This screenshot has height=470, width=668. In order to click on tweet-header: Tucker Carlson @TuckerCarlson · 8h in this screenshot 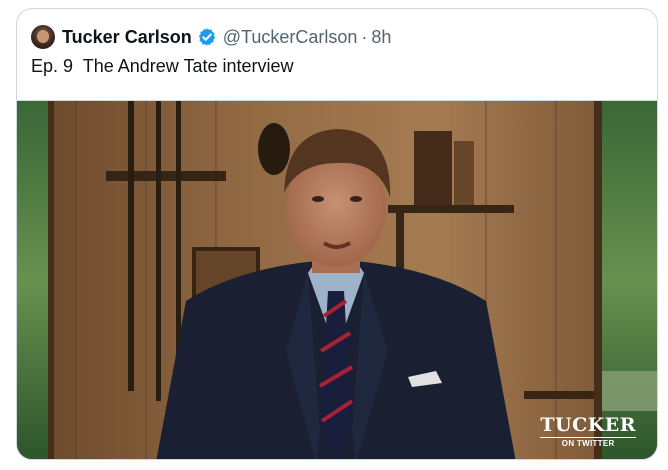, I will do `click(211, 37)`.